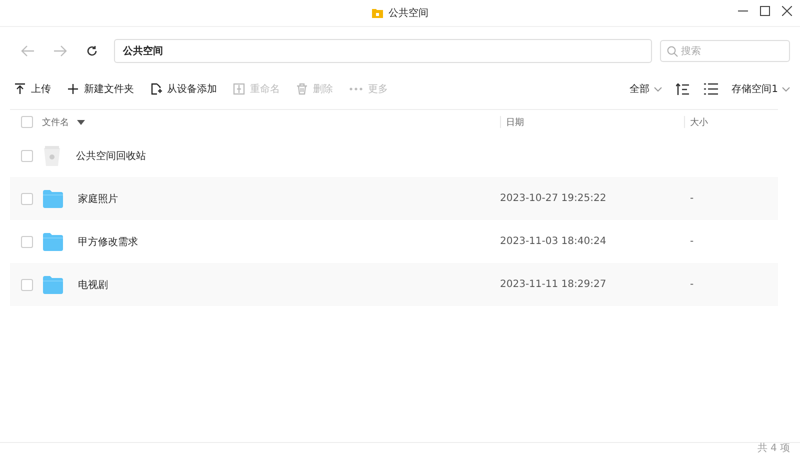 This screenshot has height=454, width=800. Describe the element at coordinates (699, 122) in the screenshot. I see `column-header: 大小` at that location.